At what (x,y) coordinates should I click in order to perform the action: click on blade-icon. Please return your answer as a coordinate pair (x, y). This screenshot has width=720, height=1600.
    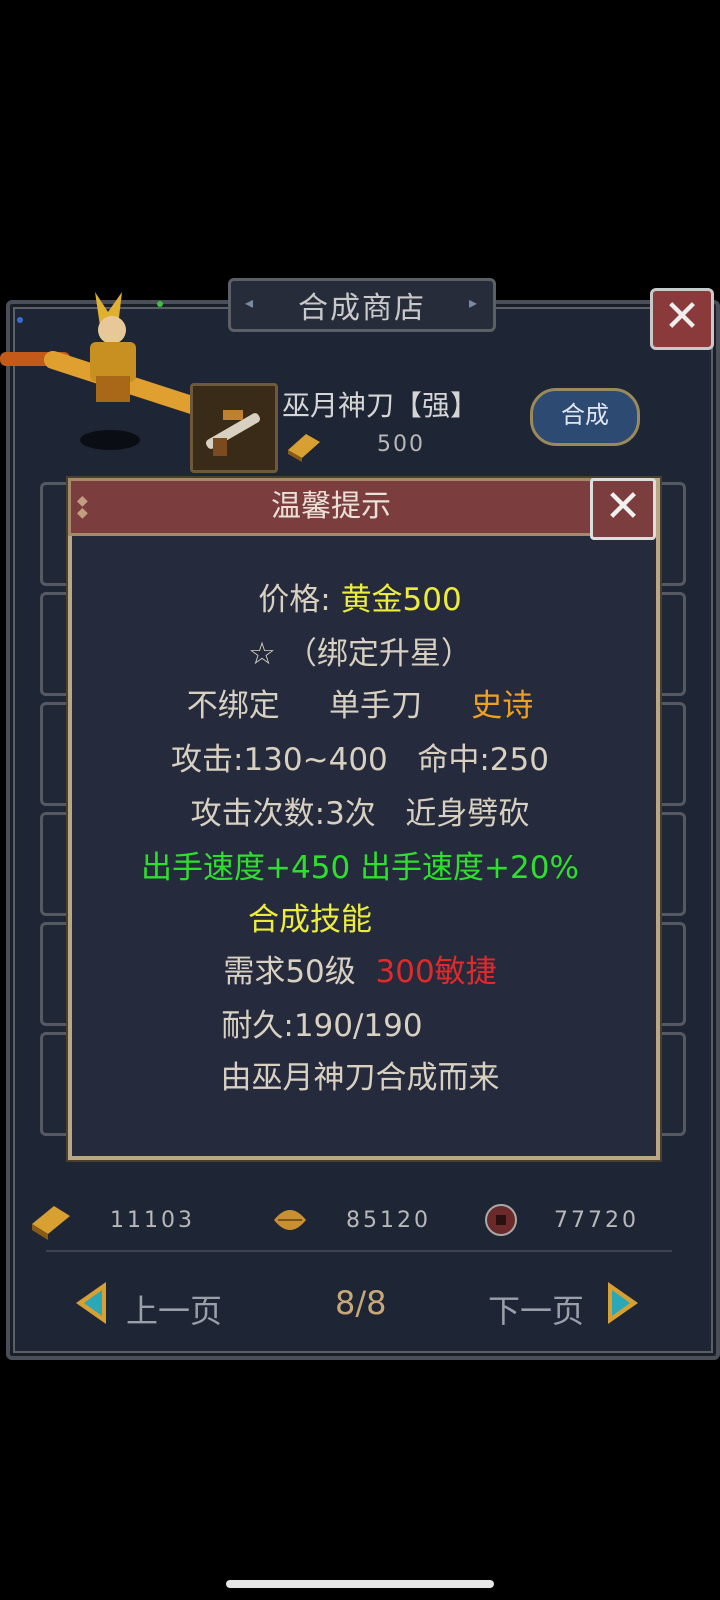
    Looking at the image, I should click on (233, 433).